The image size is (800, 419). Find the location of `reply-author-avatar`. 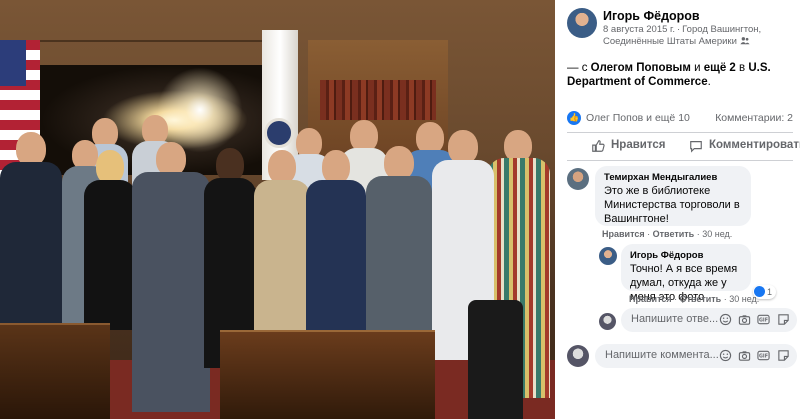

reply-author-avatar is located at coordinates (608, 256).